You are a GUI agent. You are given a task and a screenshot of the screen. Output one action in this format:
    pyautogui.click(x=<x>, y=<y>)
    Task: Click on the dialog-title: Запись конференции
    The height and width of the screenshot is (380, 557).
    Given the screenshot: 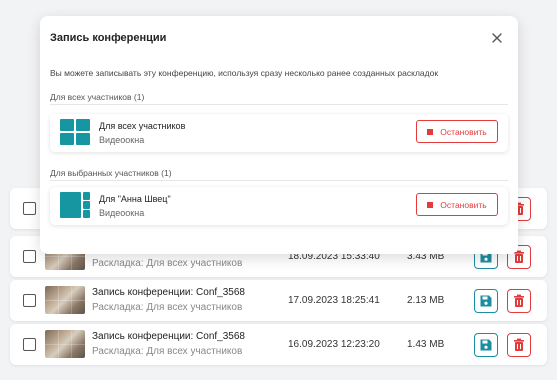 What is the action you would take?
    pyautogui.click(x=108, y=38)
    